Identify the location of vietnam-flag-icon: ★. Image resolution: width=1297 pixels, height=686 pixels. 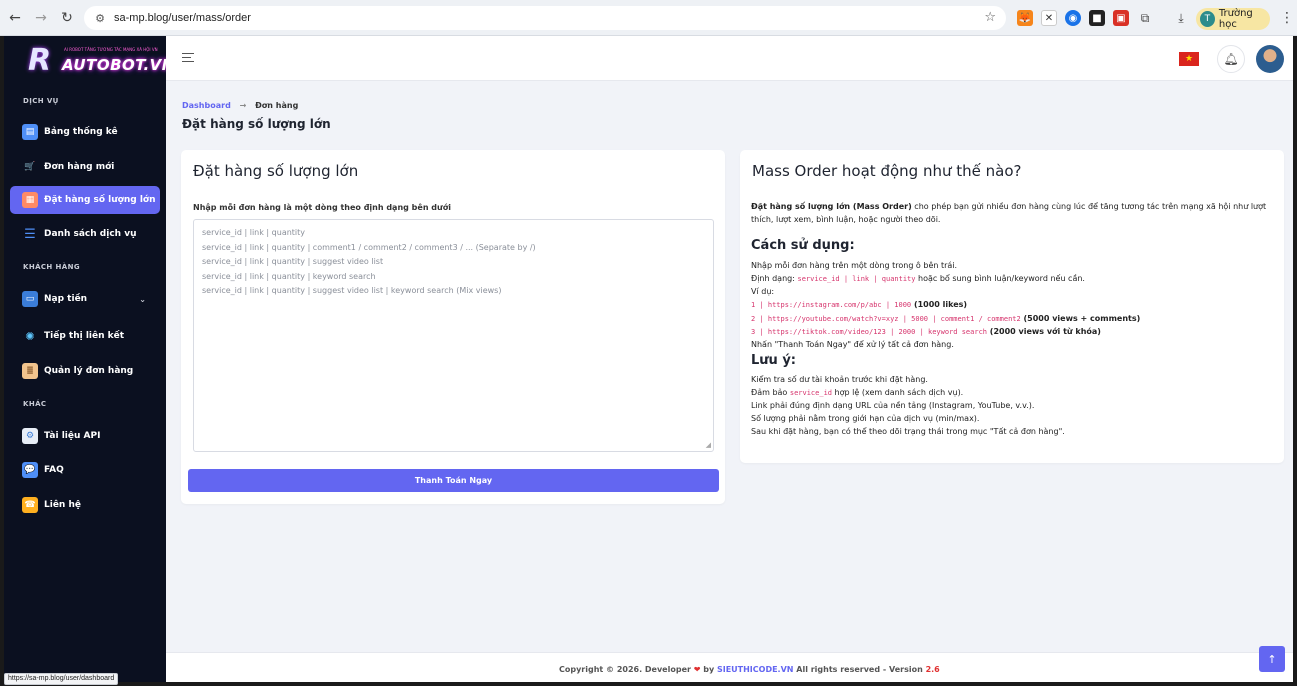
(1189, 59).